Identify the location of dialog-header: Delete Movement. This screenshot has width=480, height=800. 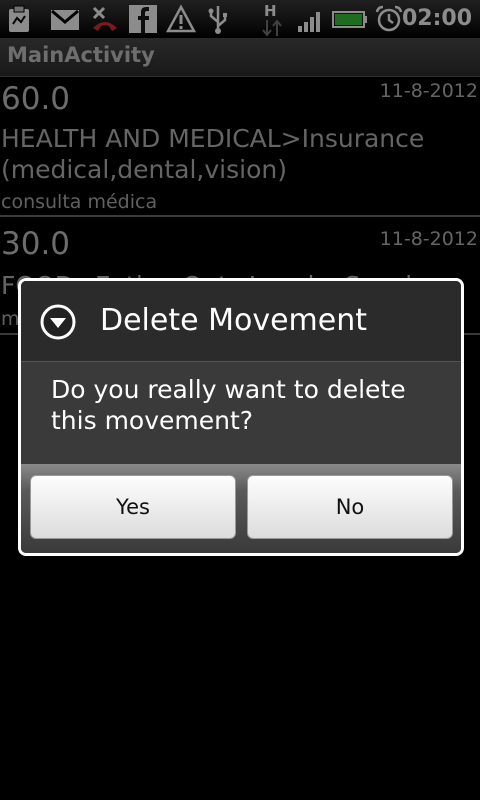
(241, 321).